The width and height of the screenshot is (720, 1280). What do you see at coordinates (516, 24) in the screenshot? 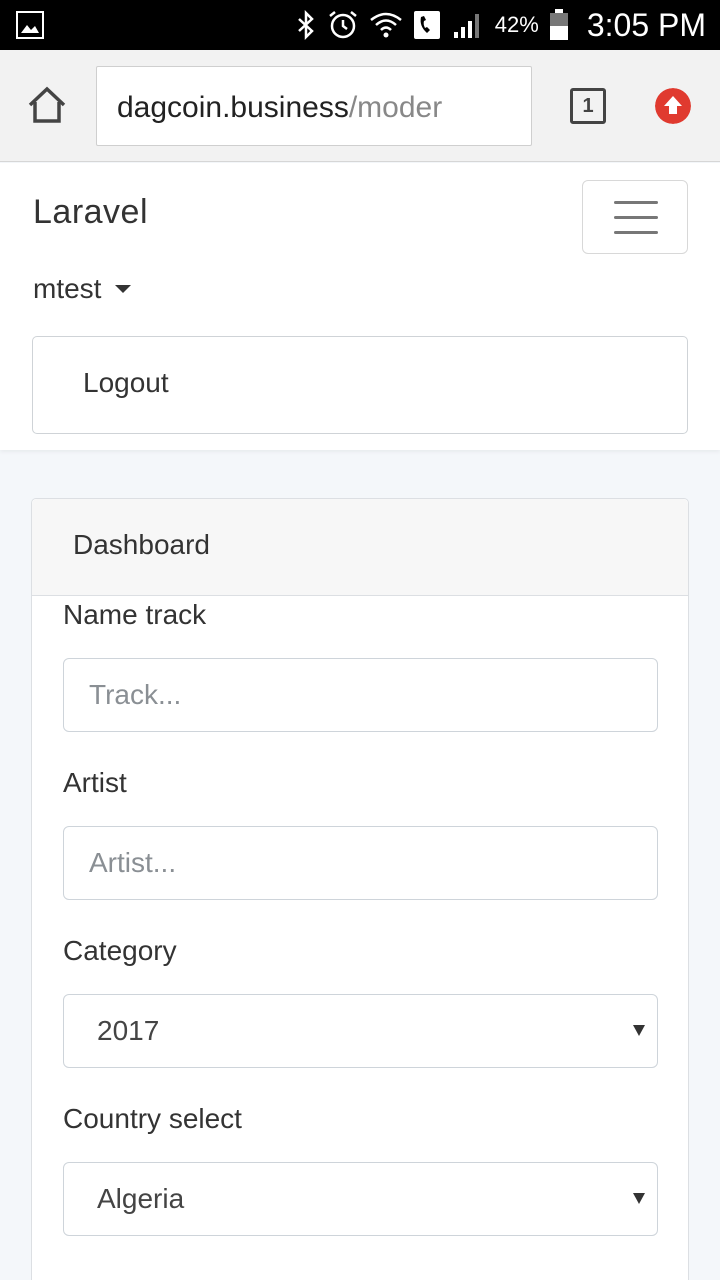
I see `battery-percent: 42%` at bounding box center [516, 24].